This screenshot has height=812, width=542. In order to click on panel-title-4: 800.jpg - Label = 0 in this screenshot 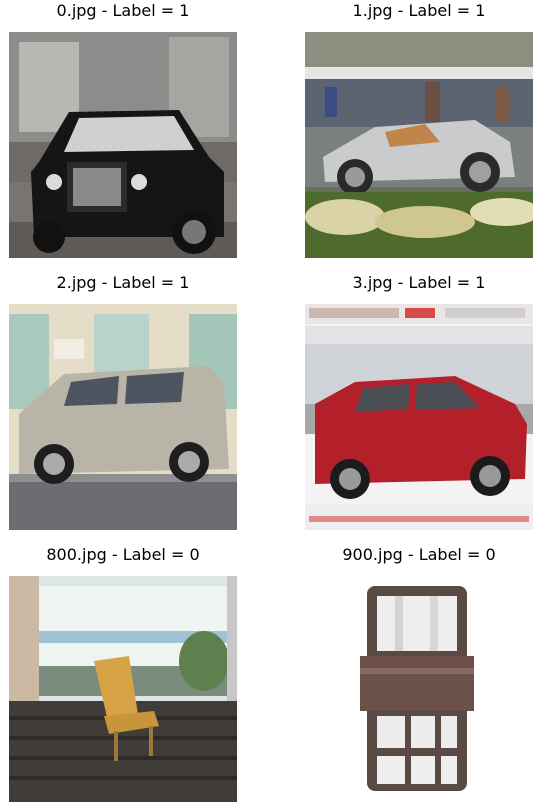, I will do `click(123, 554)`.